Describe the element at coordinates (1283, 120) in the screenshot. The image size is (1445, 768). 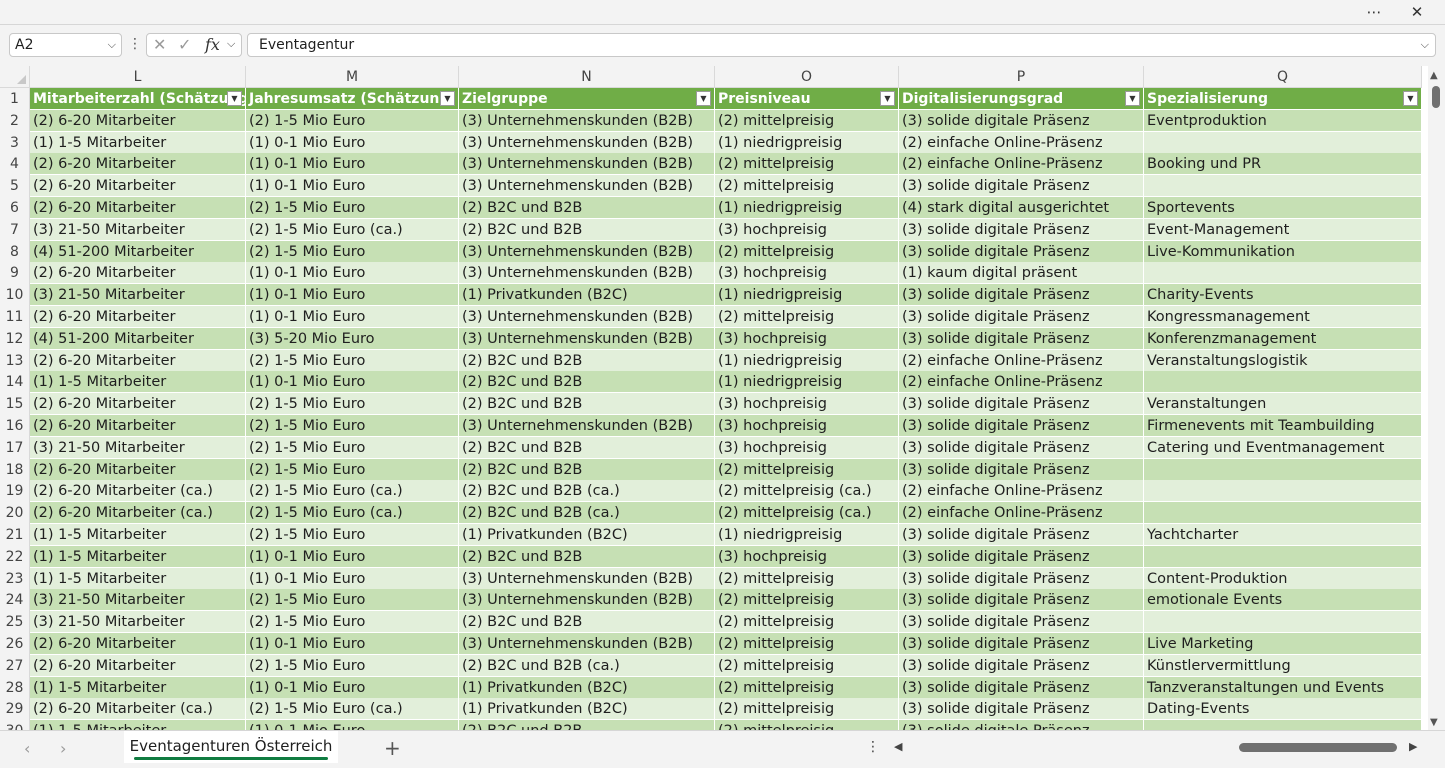
I see `table-cell: Eventproduktion` at that location.